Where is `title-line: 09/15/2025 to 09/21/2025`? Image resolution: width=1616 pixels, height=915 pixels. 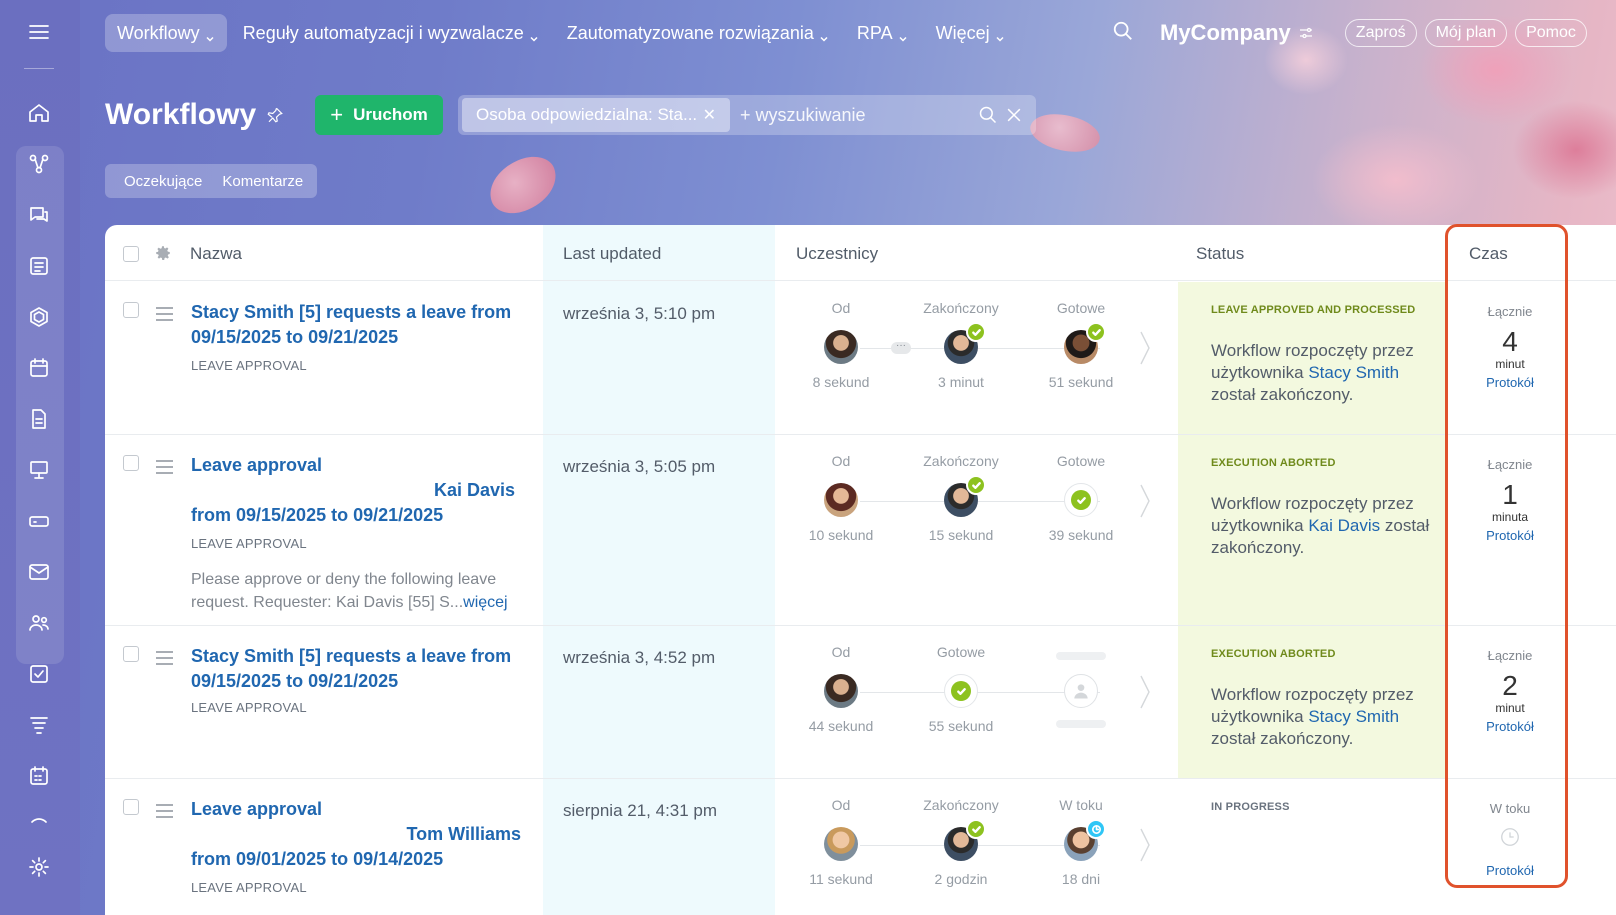
title-line: 09/15/2025 to 09/21/2025 is located at coordinates (295, 681).